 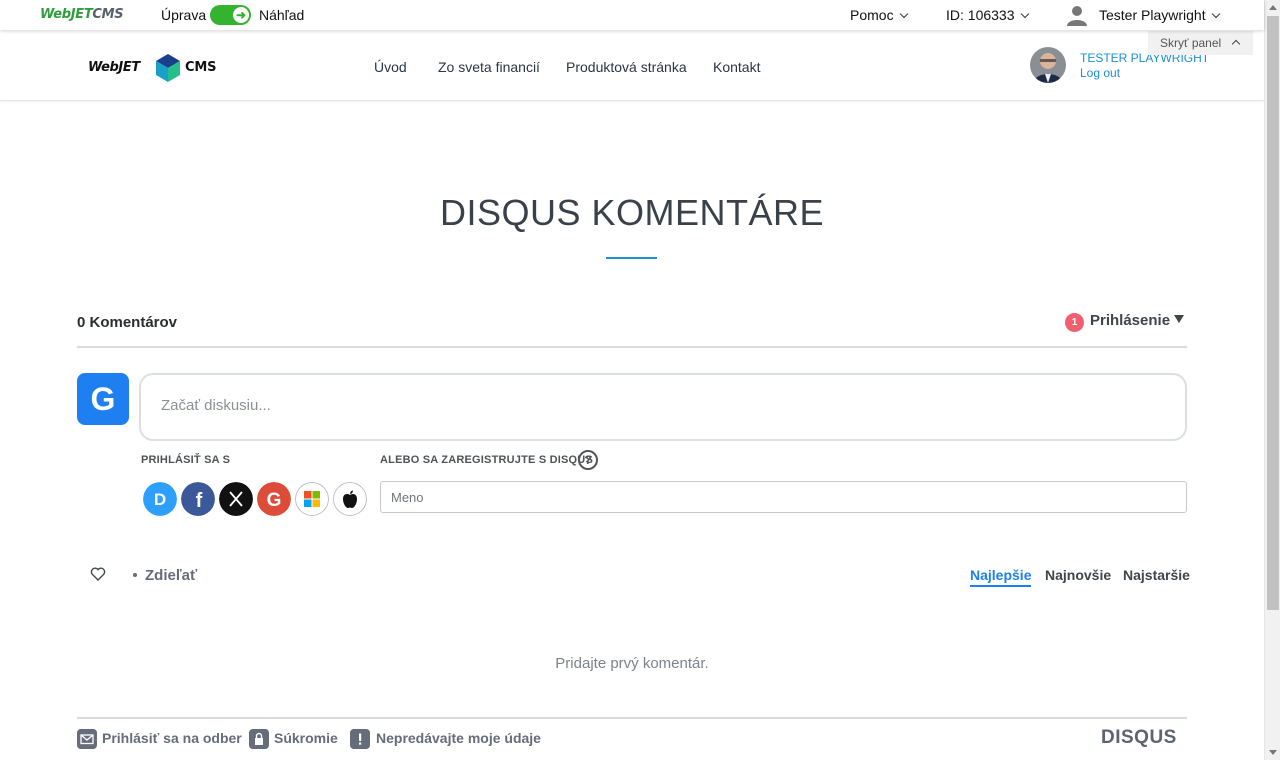 I want to click on sort-newest-tab: Najnovšie, so click(x=1078, y=575).